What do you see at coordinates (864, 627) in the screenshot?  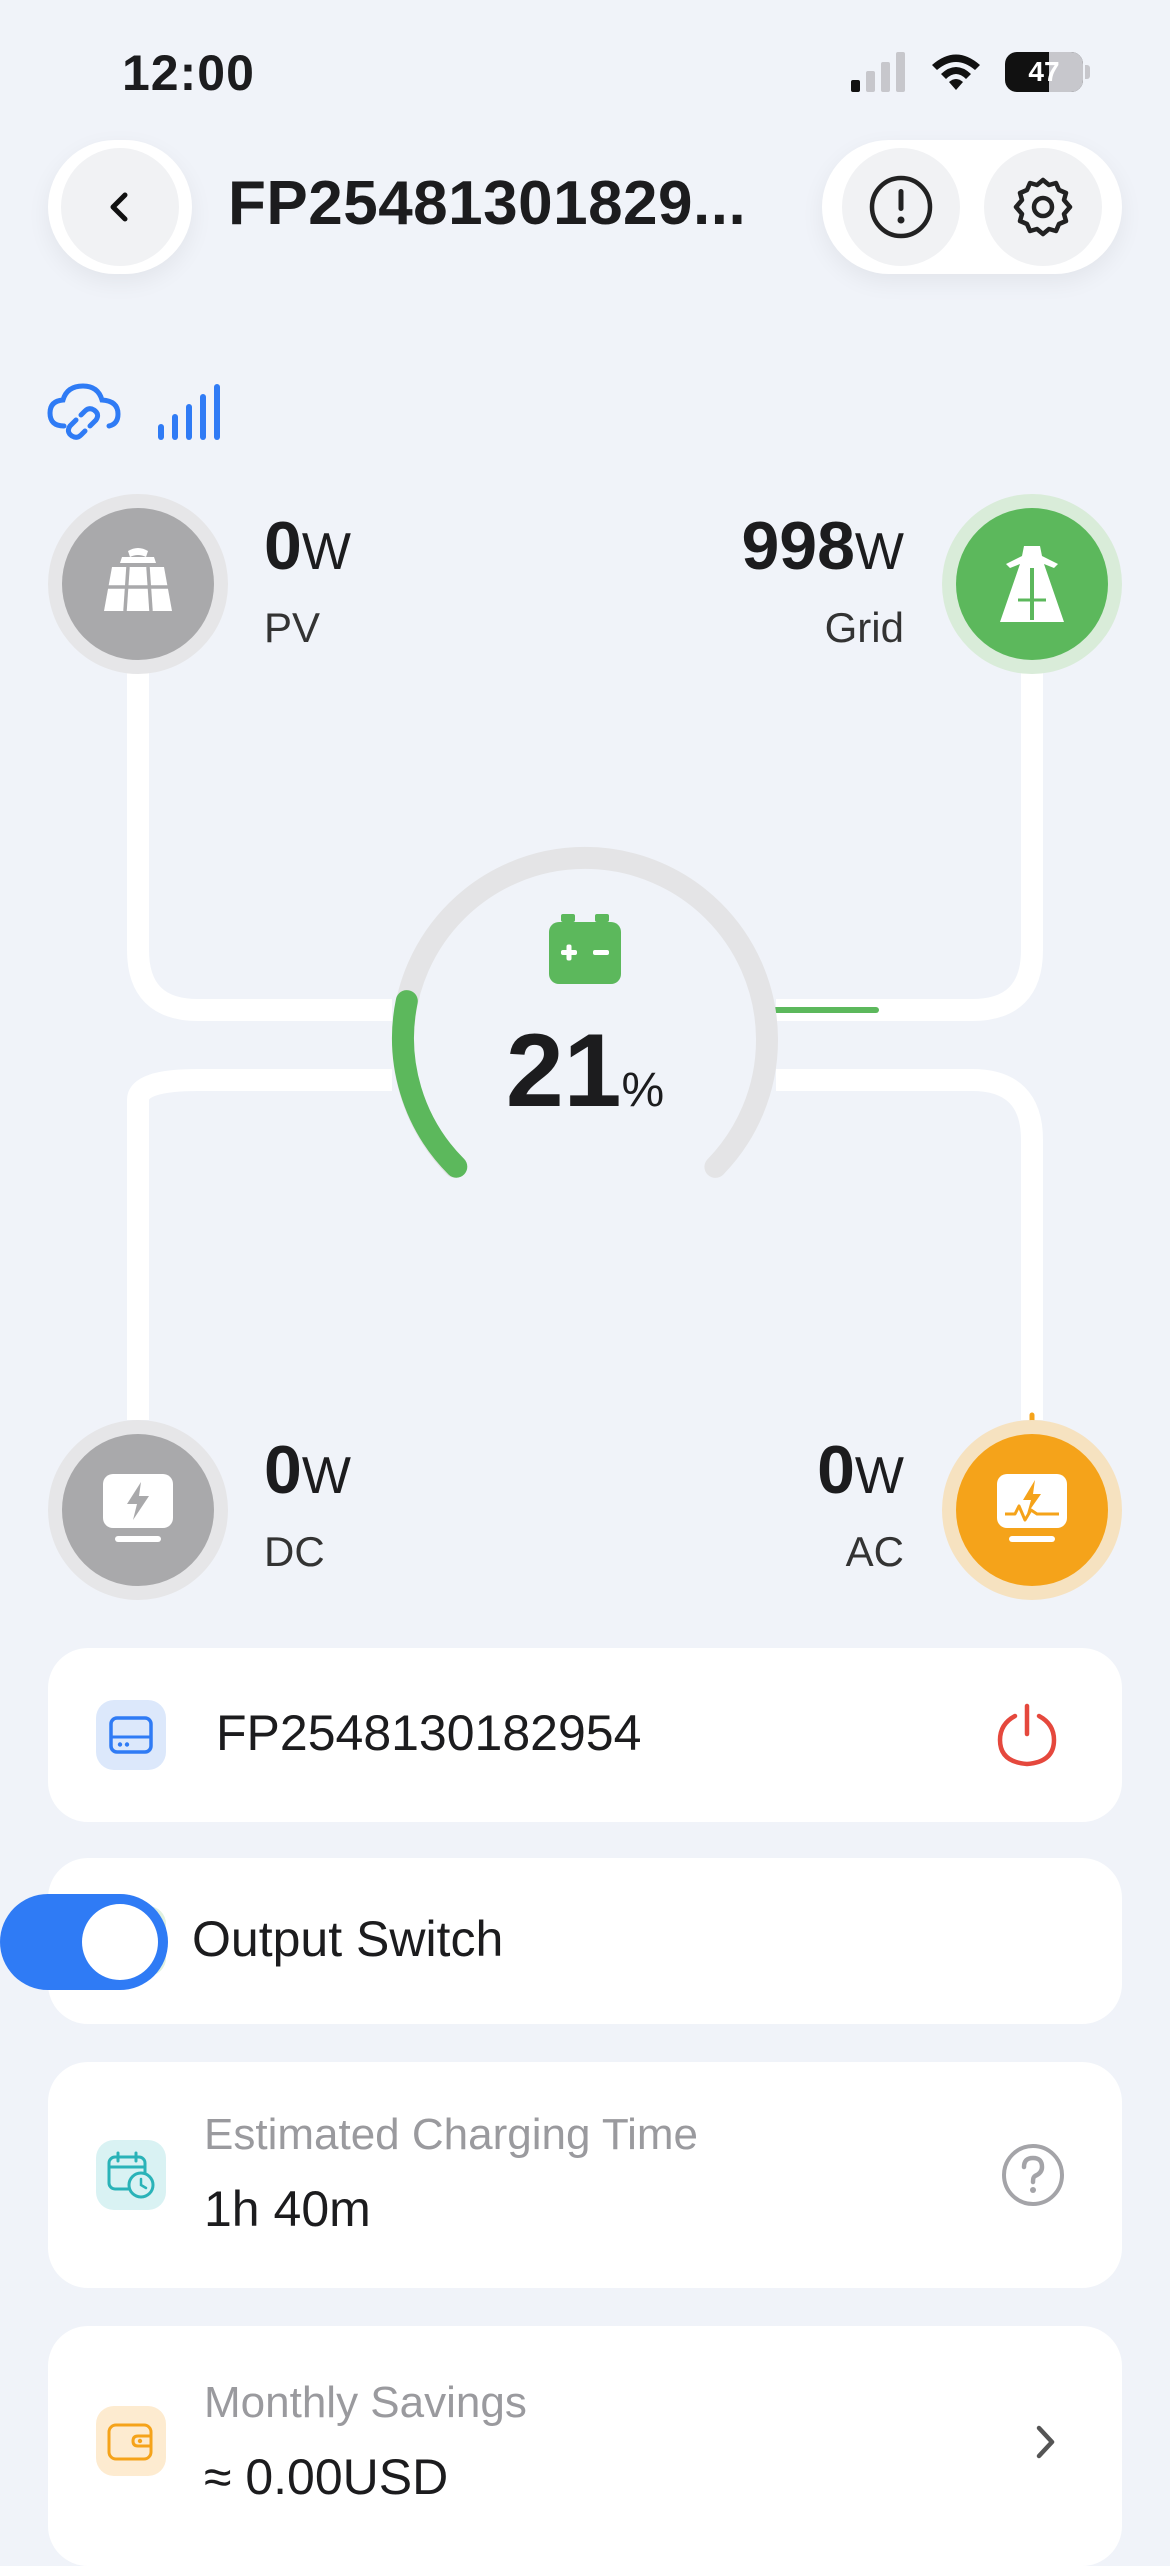 I see `grid-label: Grid` at bounding box center [864, 627].